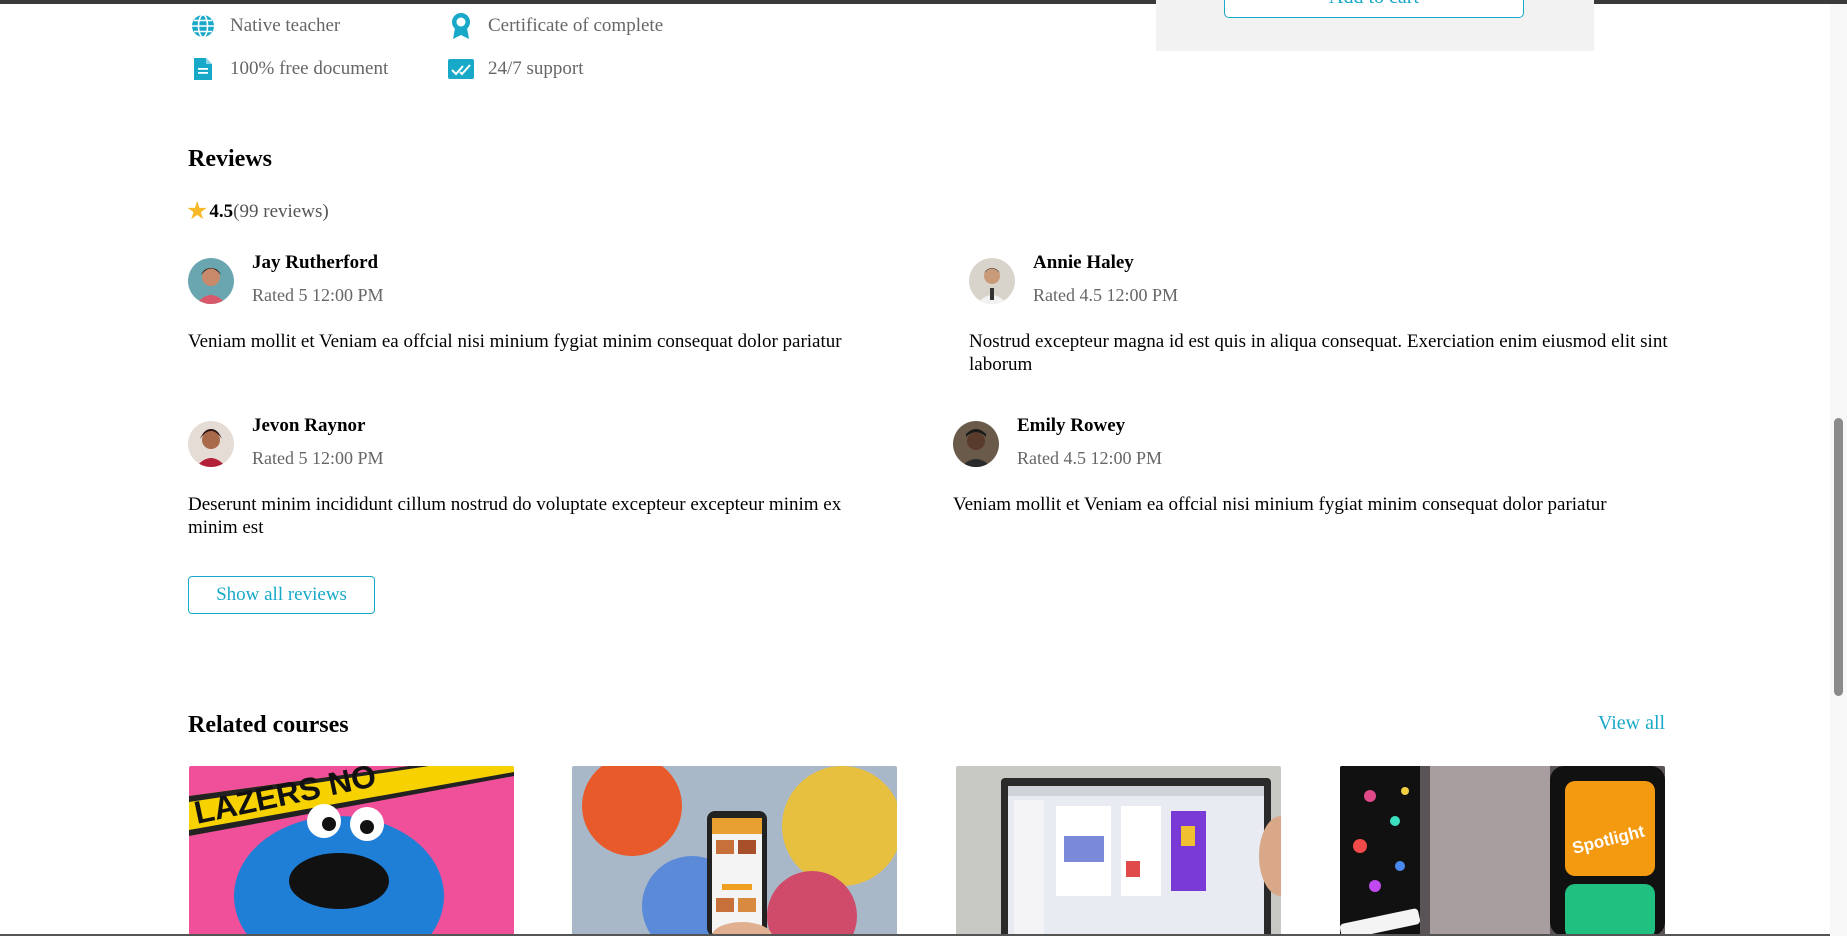 The image size is (1847, 936). What do you see at coordinates (203, 69) in the screenshot?
I see `document-icon` at bounding box center [203, 69].